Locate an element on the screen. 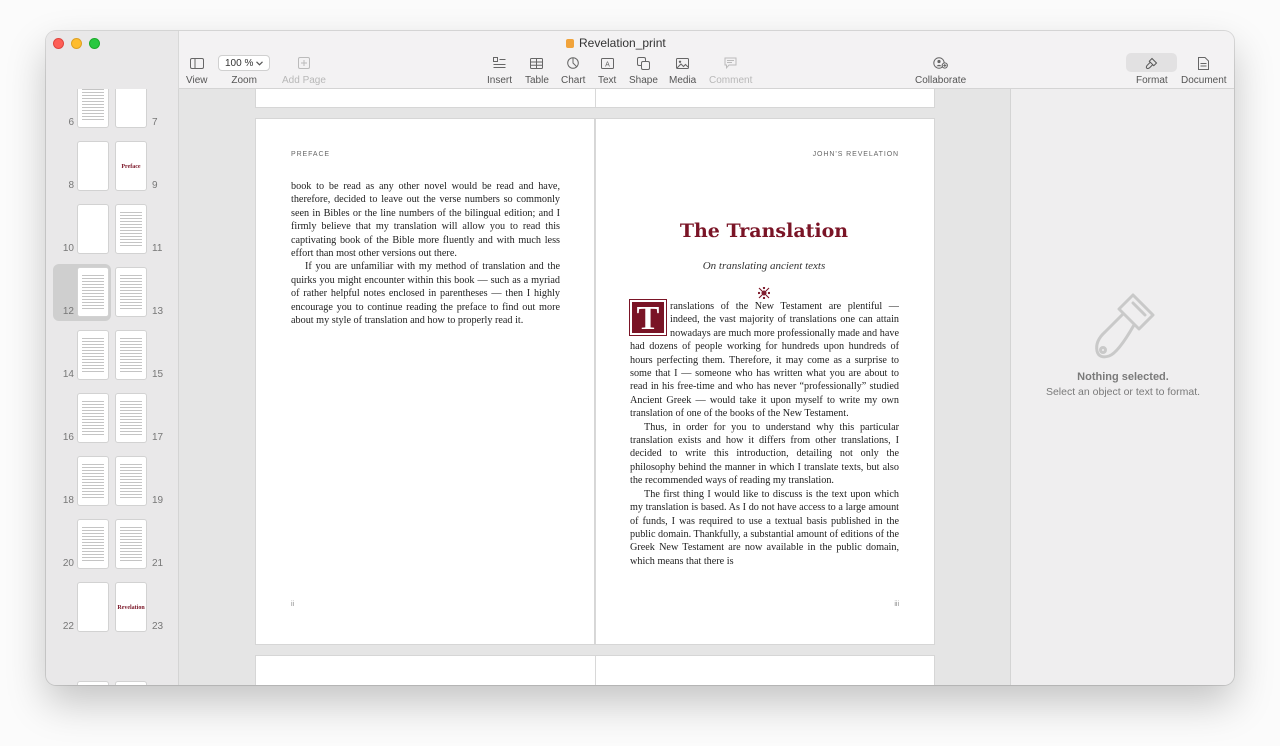 This screenshot has height=746, width=1280. shape-button: Shape is located at coordinates (643, 69).